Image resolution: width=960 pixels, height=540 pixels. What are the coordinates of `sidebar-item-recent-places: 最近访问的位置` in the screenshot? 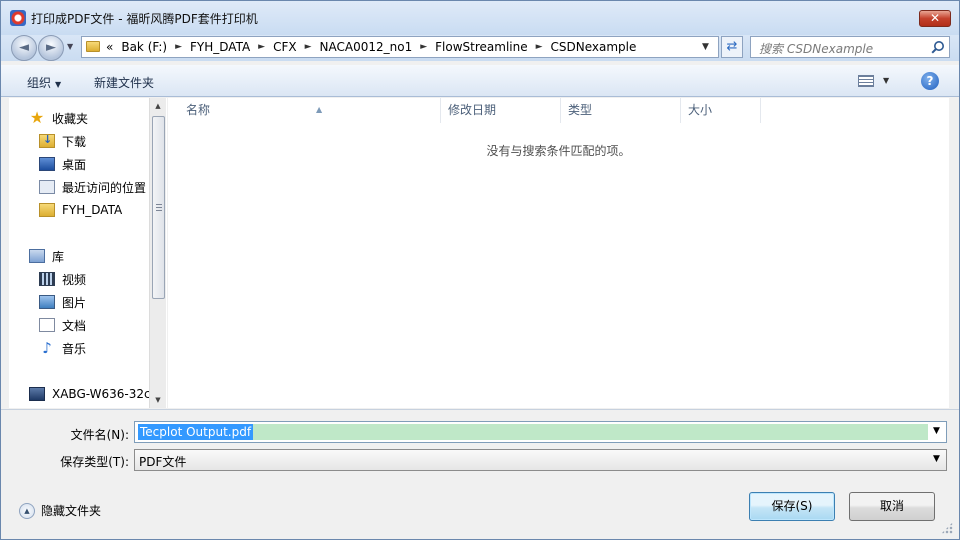 It's located at (92, 187).